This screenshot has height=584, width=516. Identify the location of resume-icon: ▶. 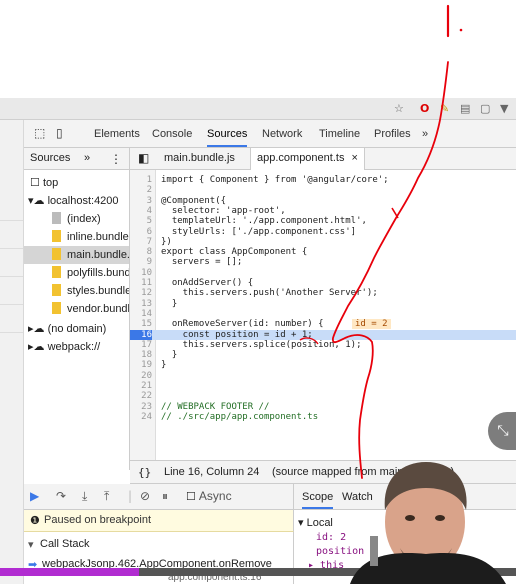
(34, 496).